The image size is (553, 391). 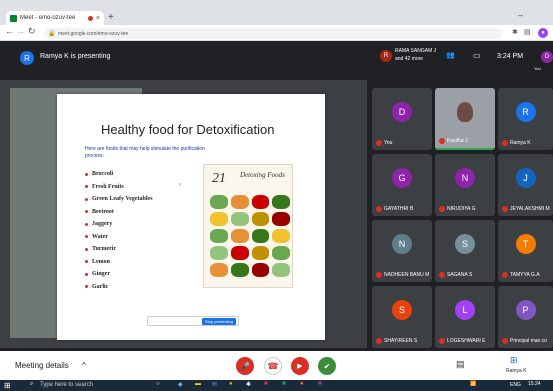 What do you see at coordinates (401, 341) in the screenshot?
I see `participant-name-text: SHAYIREEN S` at bounding box center [401, 341].